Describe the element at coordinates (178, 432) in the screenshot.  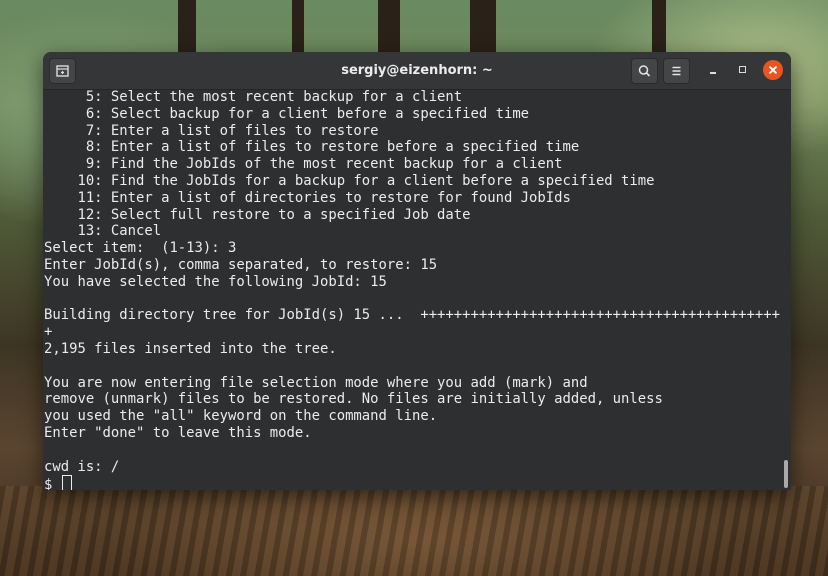
I see `terminal-line: Enter "done" to leave this mode.` at that location.